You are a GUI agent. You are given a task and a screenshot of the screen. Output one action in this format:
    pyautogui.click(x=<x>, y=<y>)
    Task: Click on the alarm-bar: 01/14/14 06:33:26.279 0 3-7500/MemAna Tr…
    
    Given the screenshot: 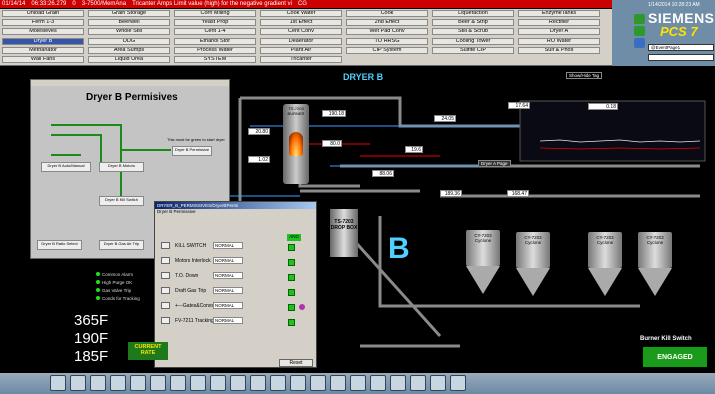 What is the action you would take?
    pyautogui.click(x=306, y=4)
    